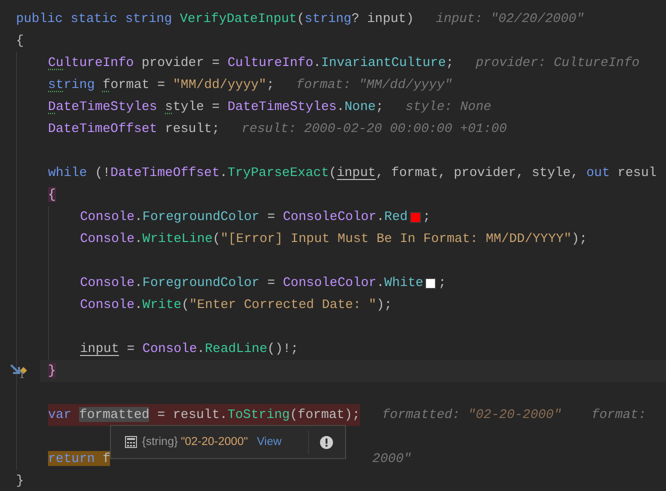 Image resolution: width=666 pixels, height=491 pixels. I want to click on arrow-icon, so click(17, 371).